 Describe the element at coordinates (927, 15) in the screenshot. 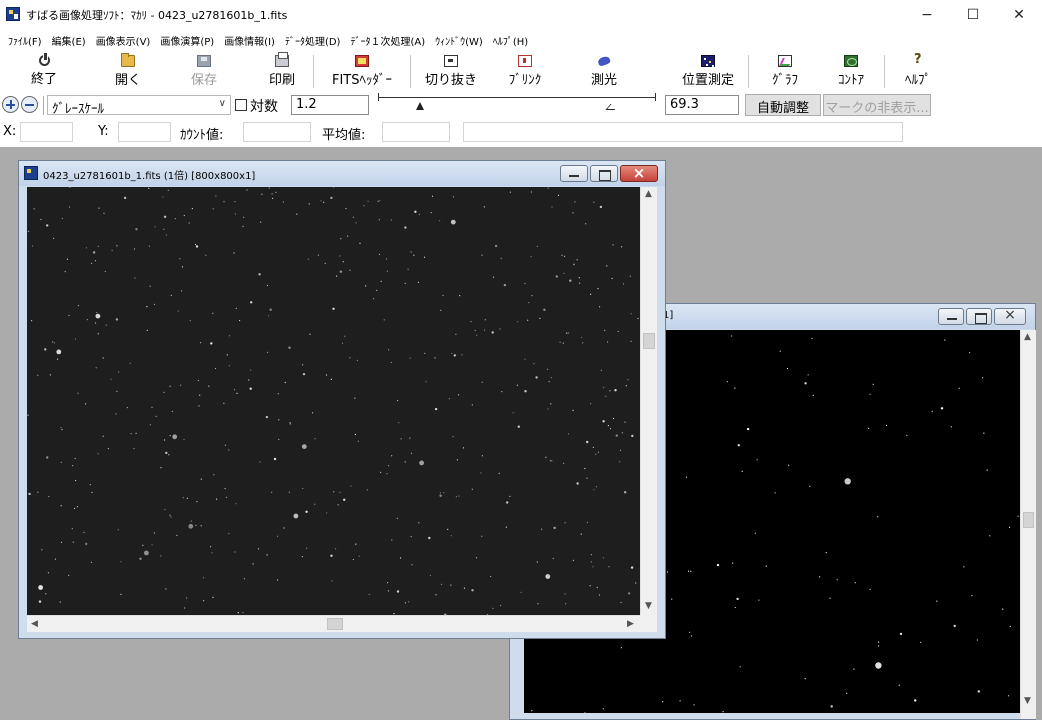

I see `minimize-button: −` at that location.